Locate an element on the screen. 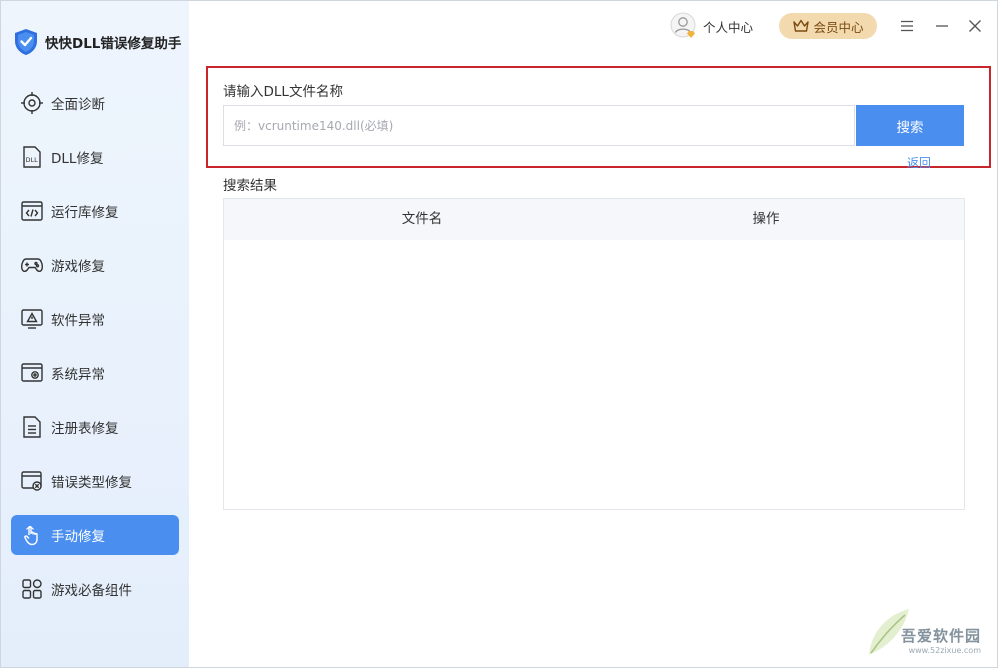 The height and width of the screenshot is (668, 998). target-scan-icon is located at coordinates (32, 103).